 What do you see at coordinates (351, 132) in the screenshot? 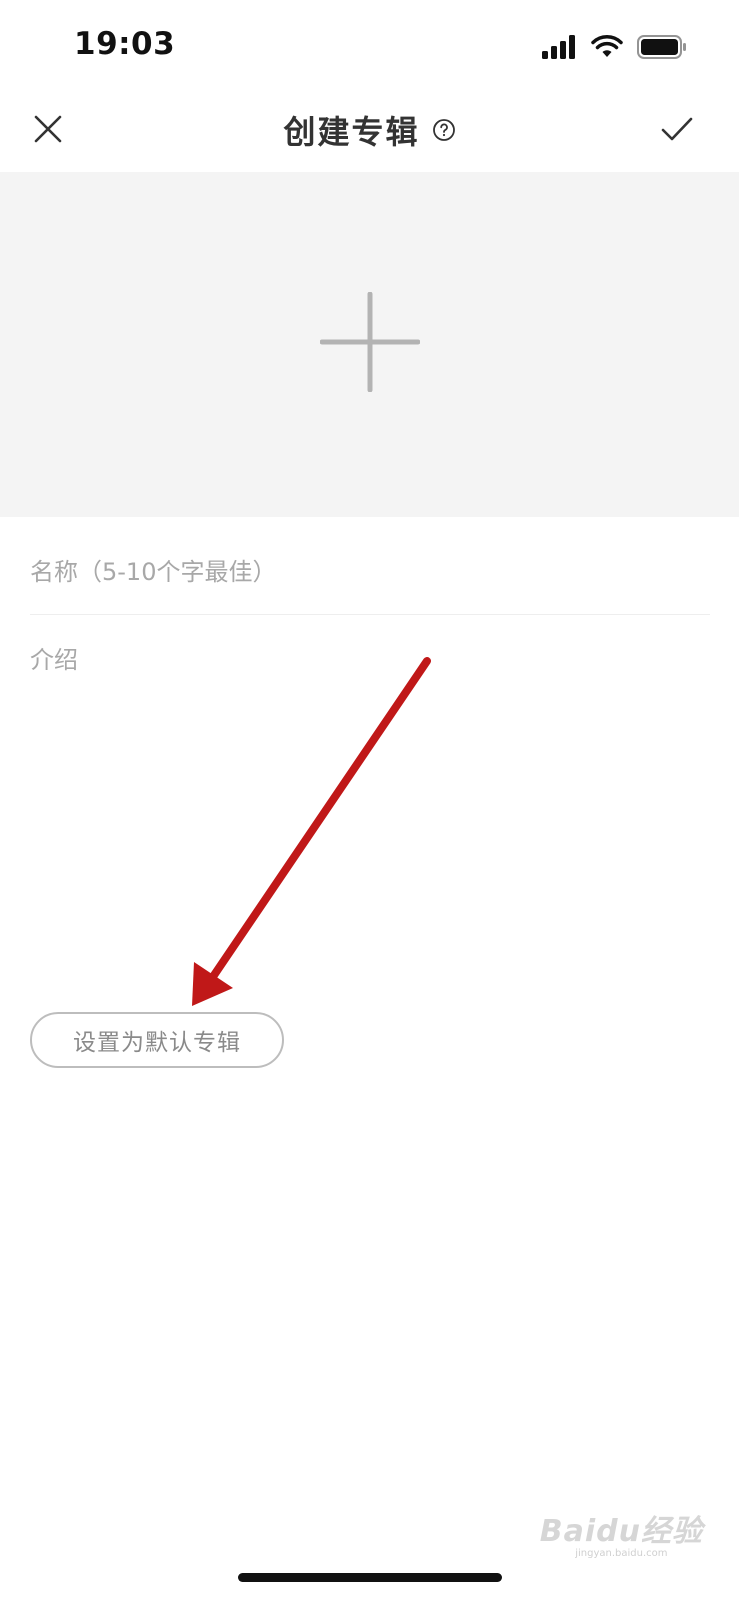
I see `page-title: 创建专辑` at bounding box center [351, 132].